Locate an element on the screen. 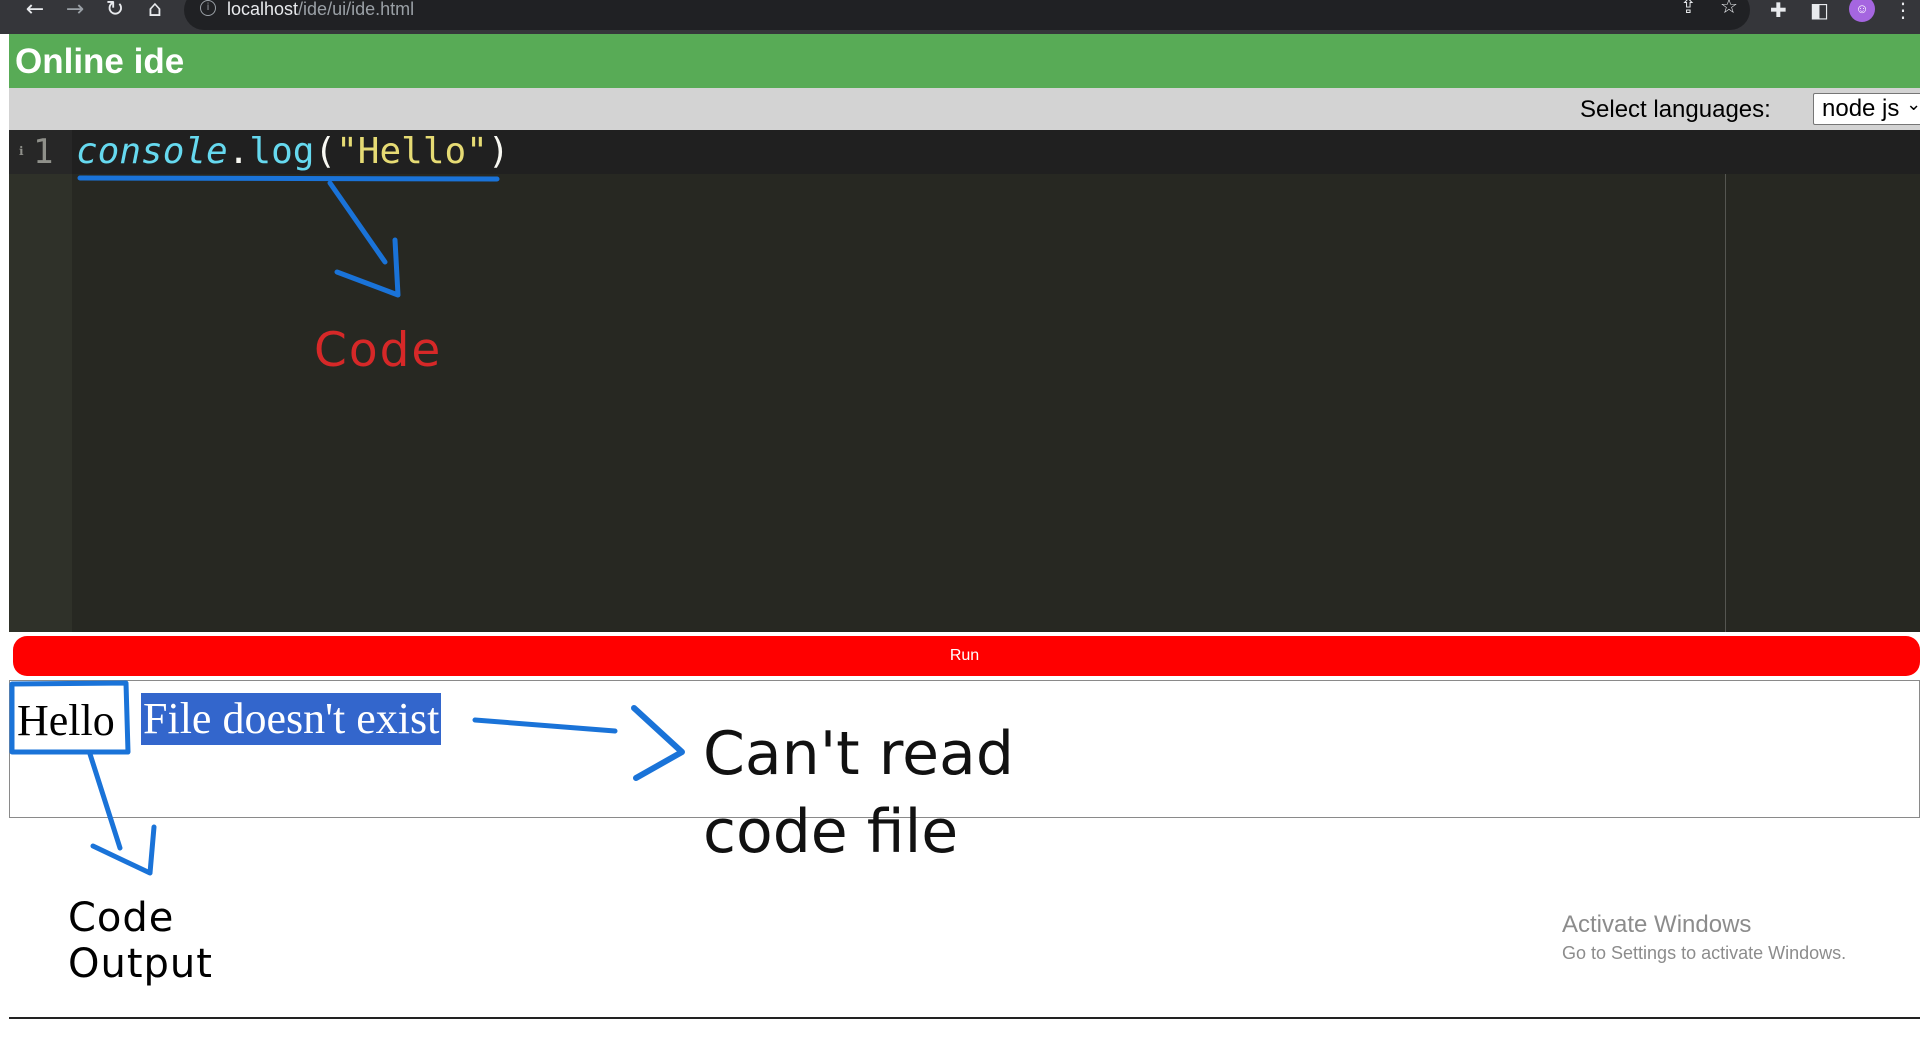  extensions-icon: ✚ is located at coordinates (1778, 10).